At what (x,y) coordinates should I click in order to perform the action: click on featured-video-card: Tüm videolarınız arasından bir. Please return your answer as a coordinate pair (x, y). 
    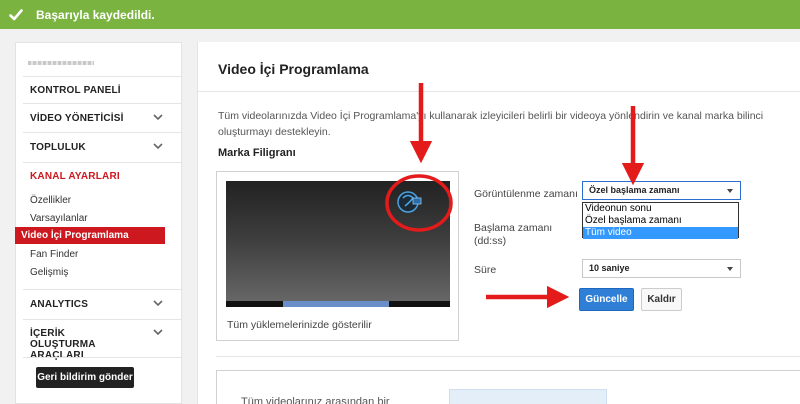
    Looking at the image, I should click on (508, 387).